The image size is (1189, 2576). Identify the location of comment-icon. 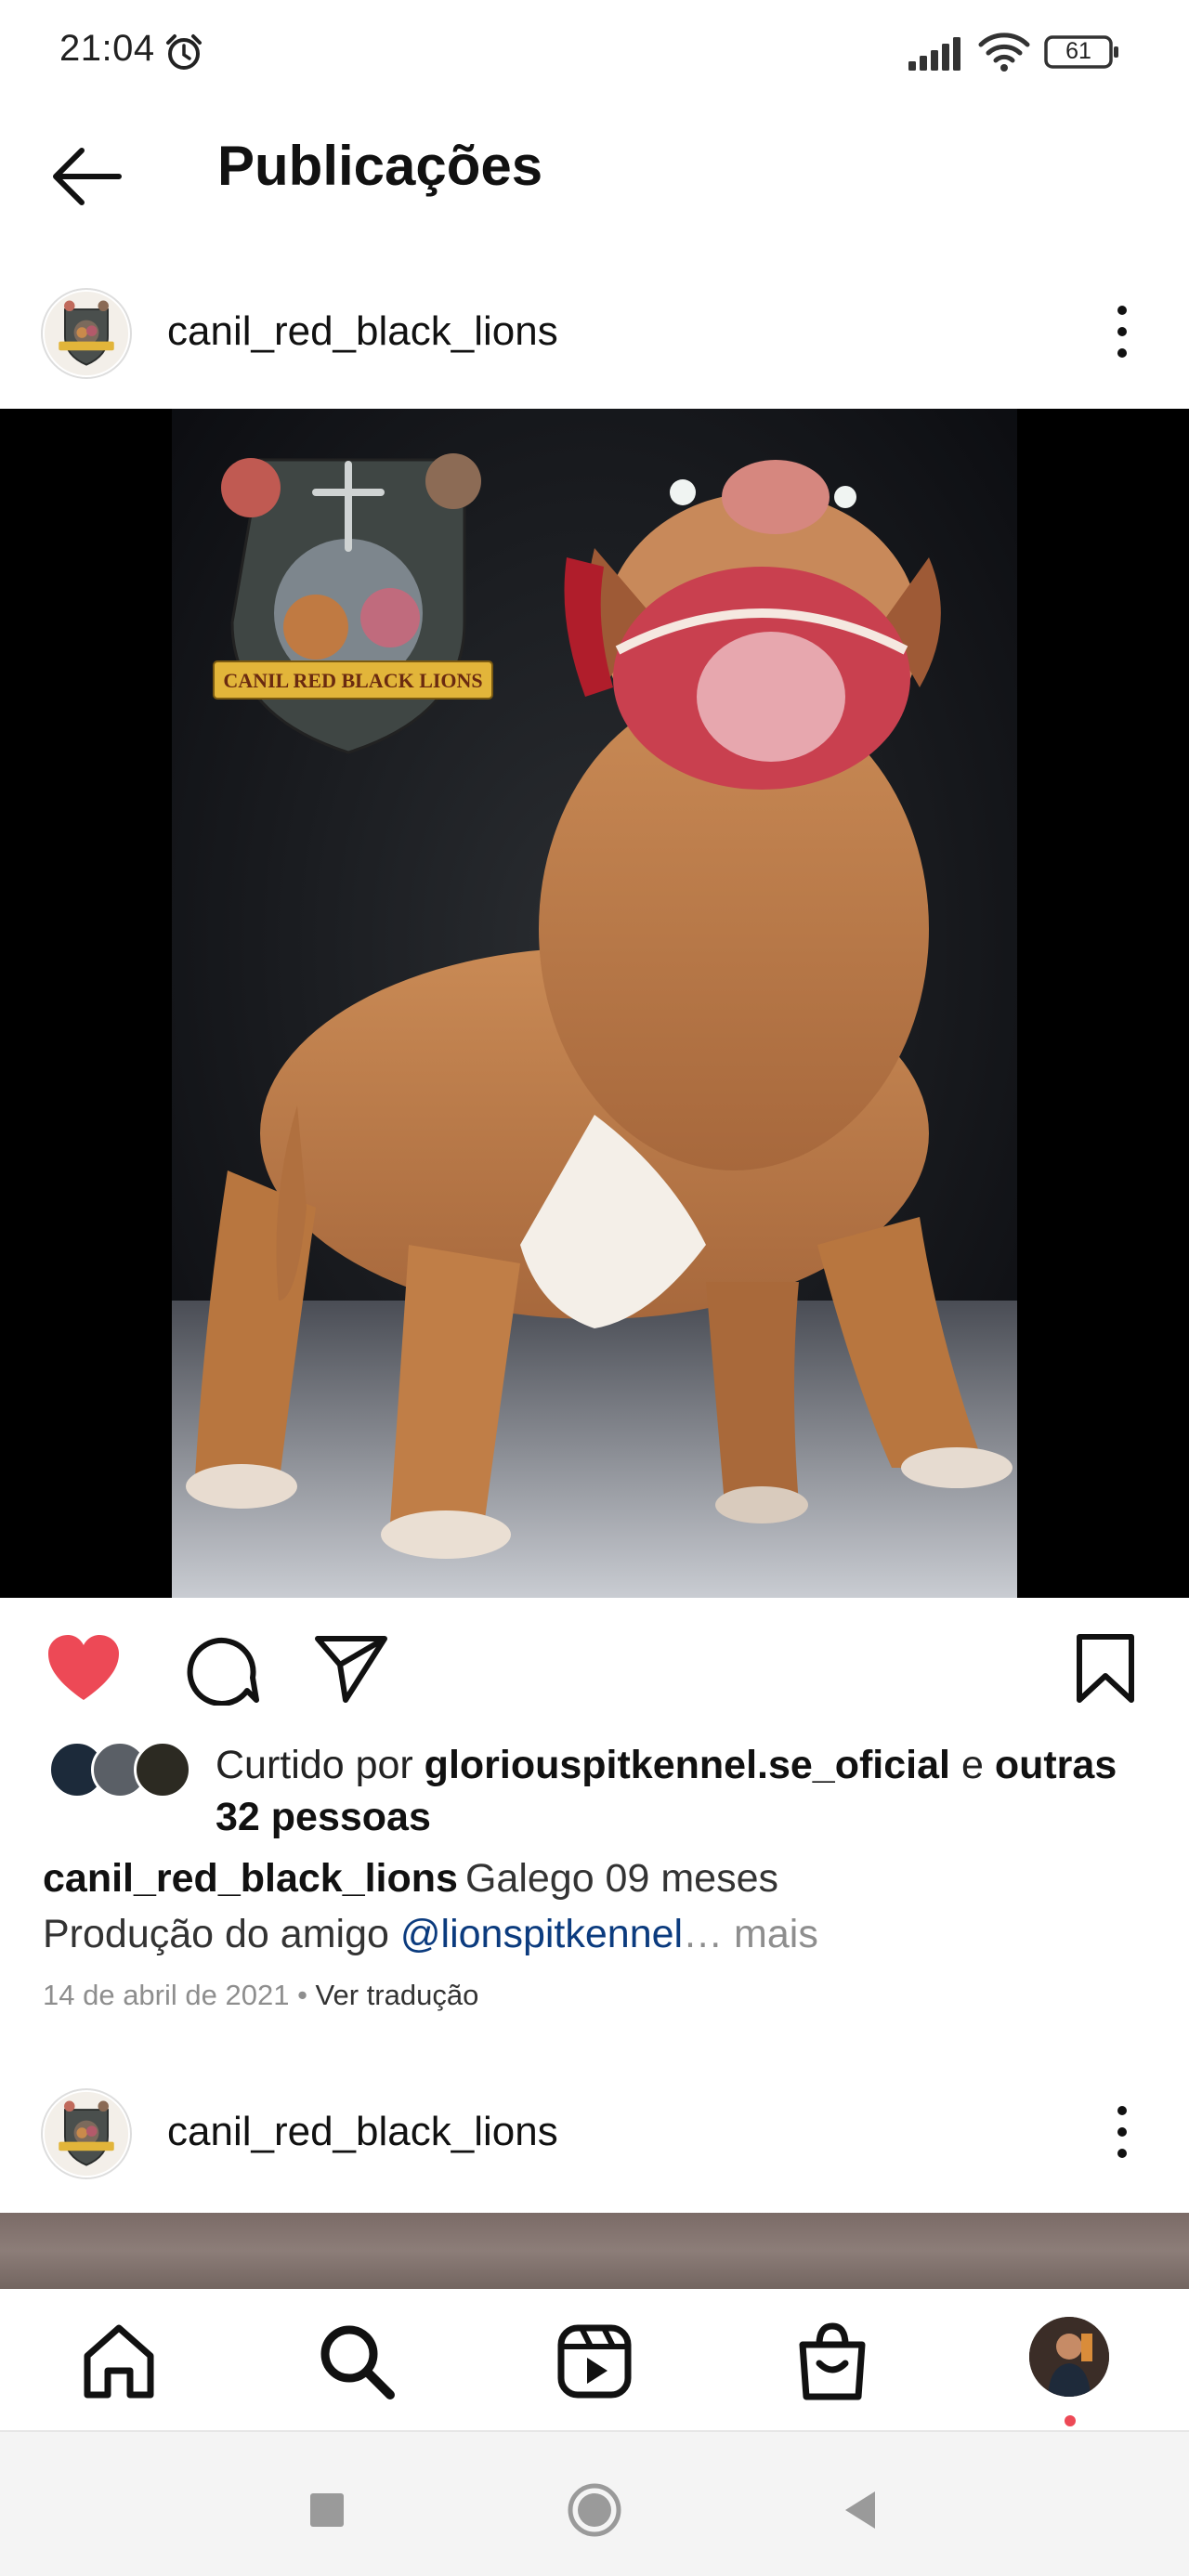
(221, 1669).